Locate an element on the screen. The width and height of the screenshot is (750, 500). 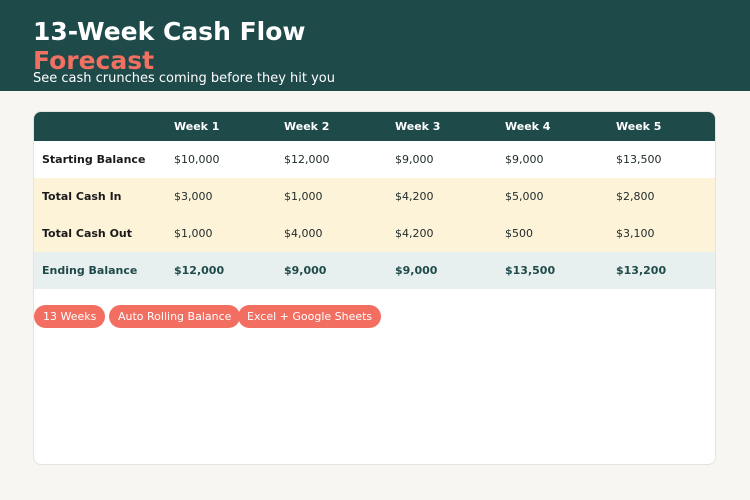
tag-excel-google-sheets: Excel + Google Sheets is located at coordinates (310, 316).